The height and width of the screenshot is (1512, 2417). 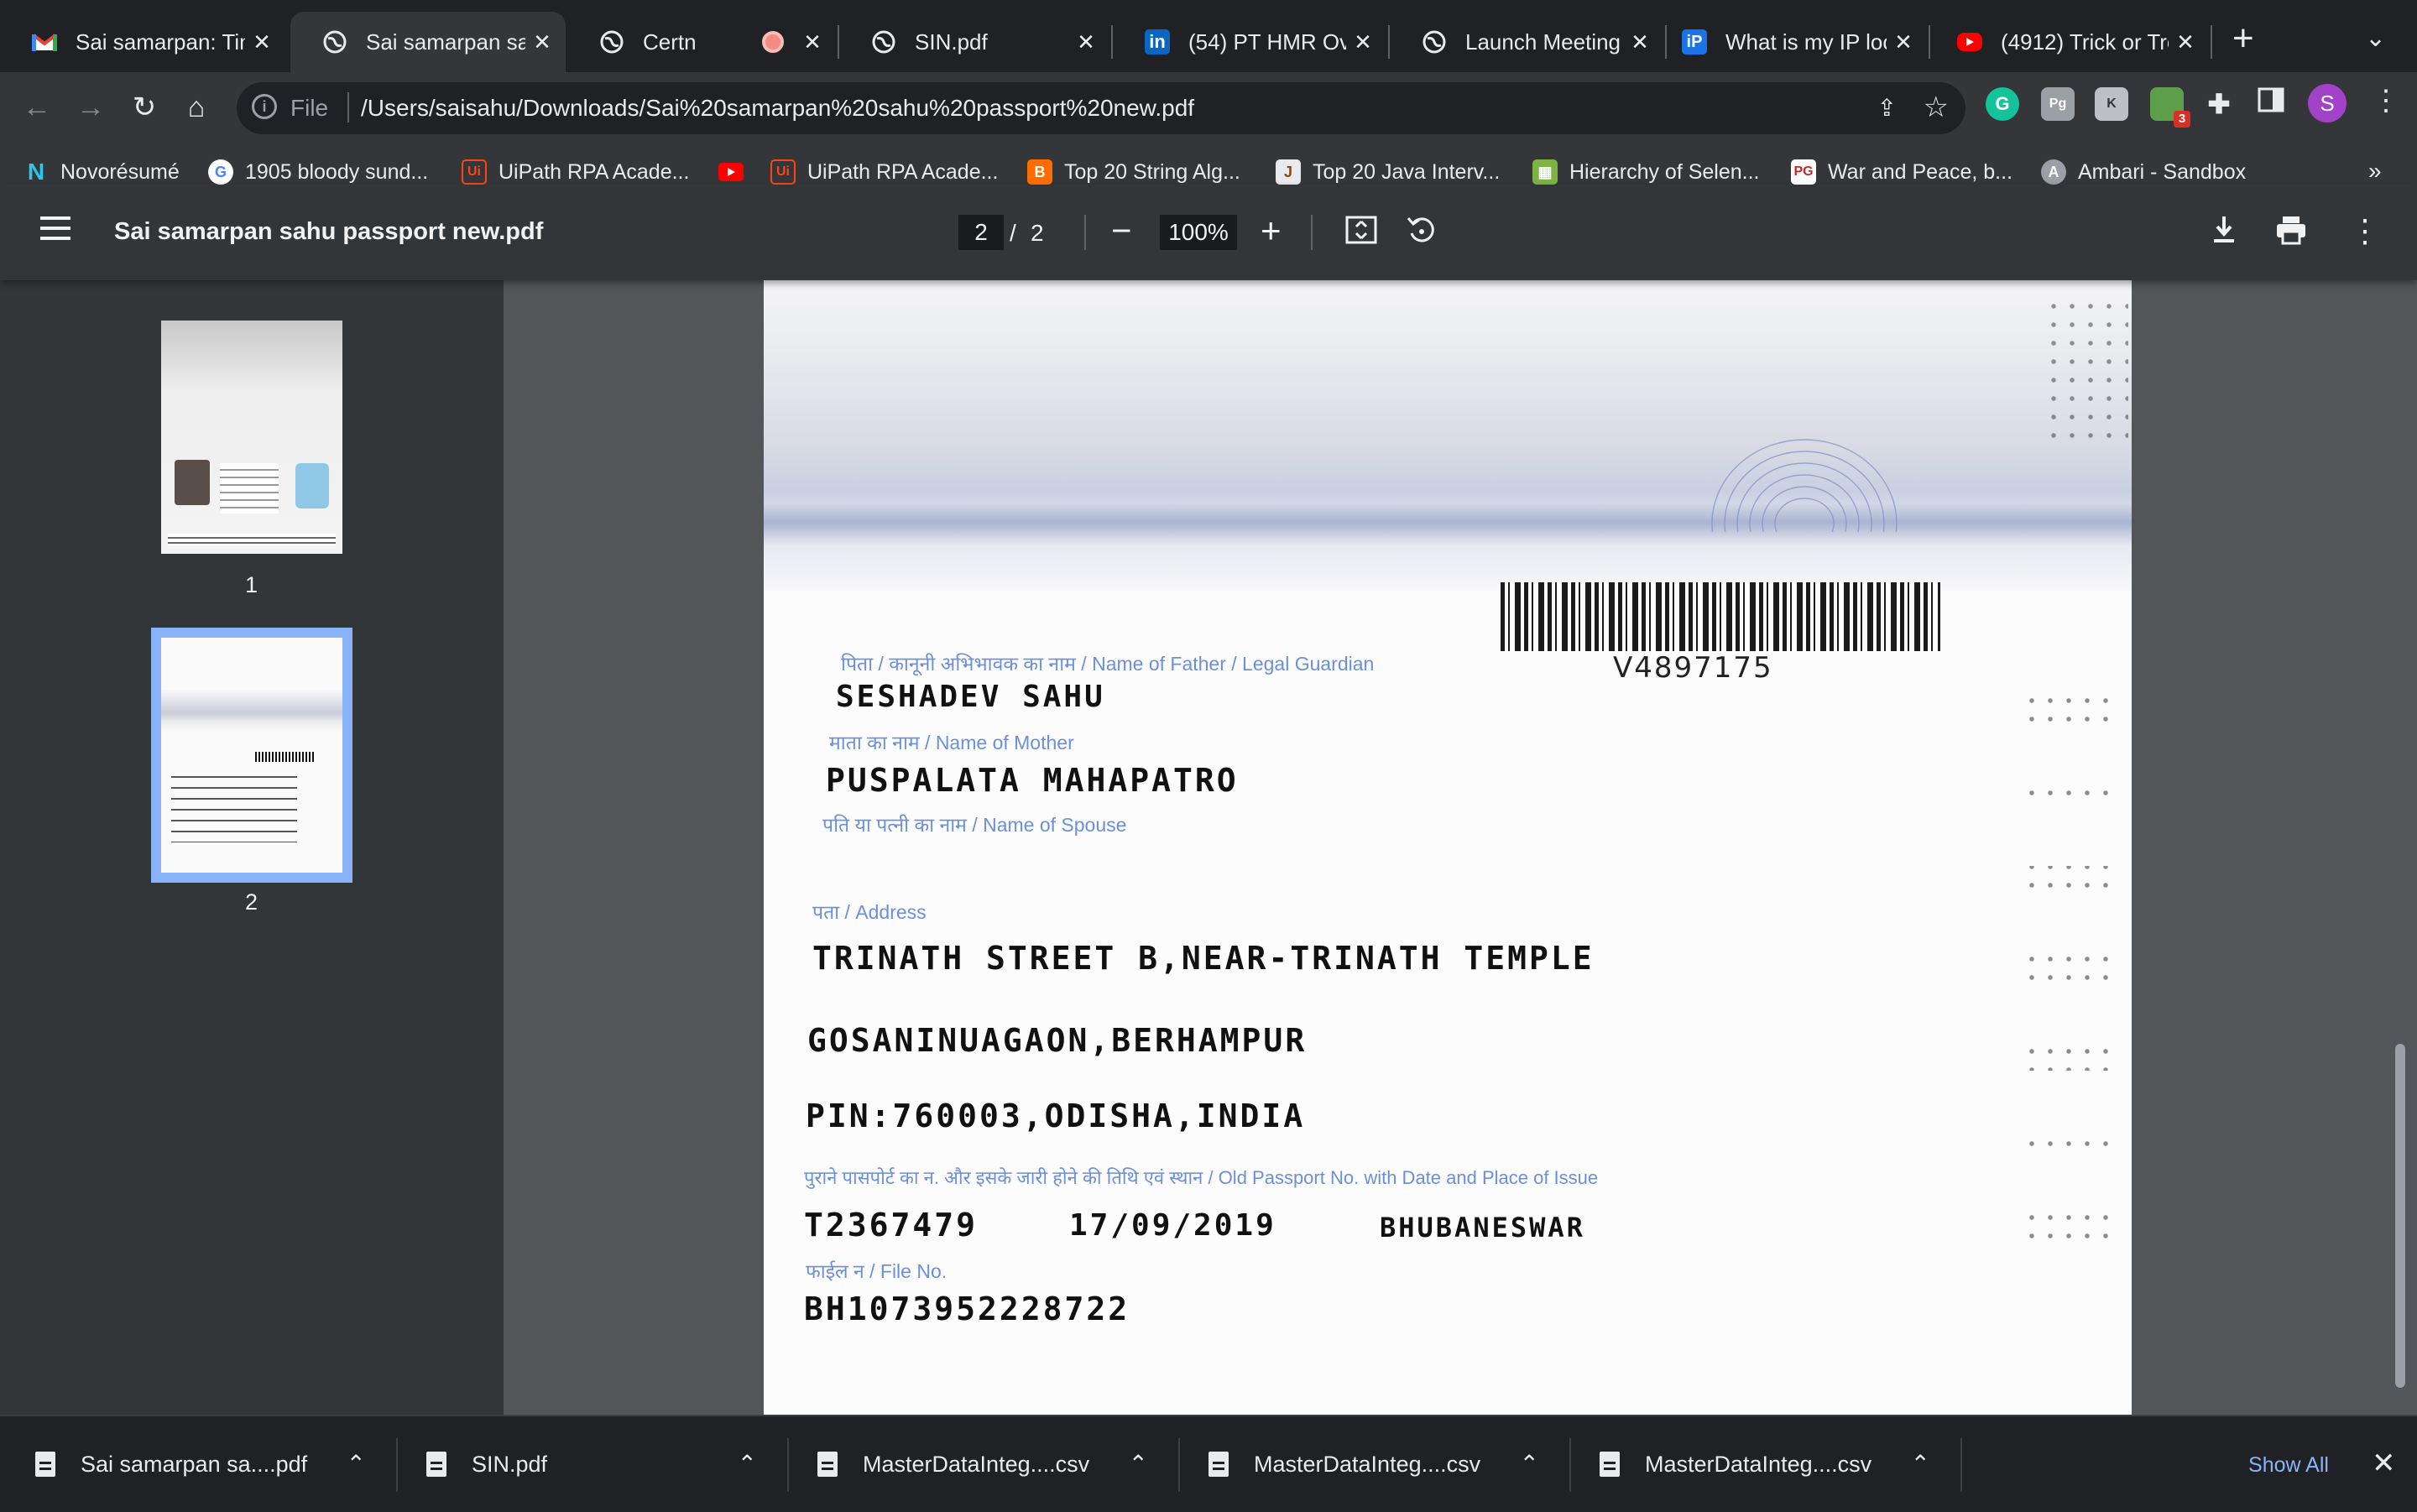 What do you see at coordinates (1788, 42) in the screenshot?
I see `tab-ip-location: iP What is my IP loca ✕` at bounding box center [1788, 42].